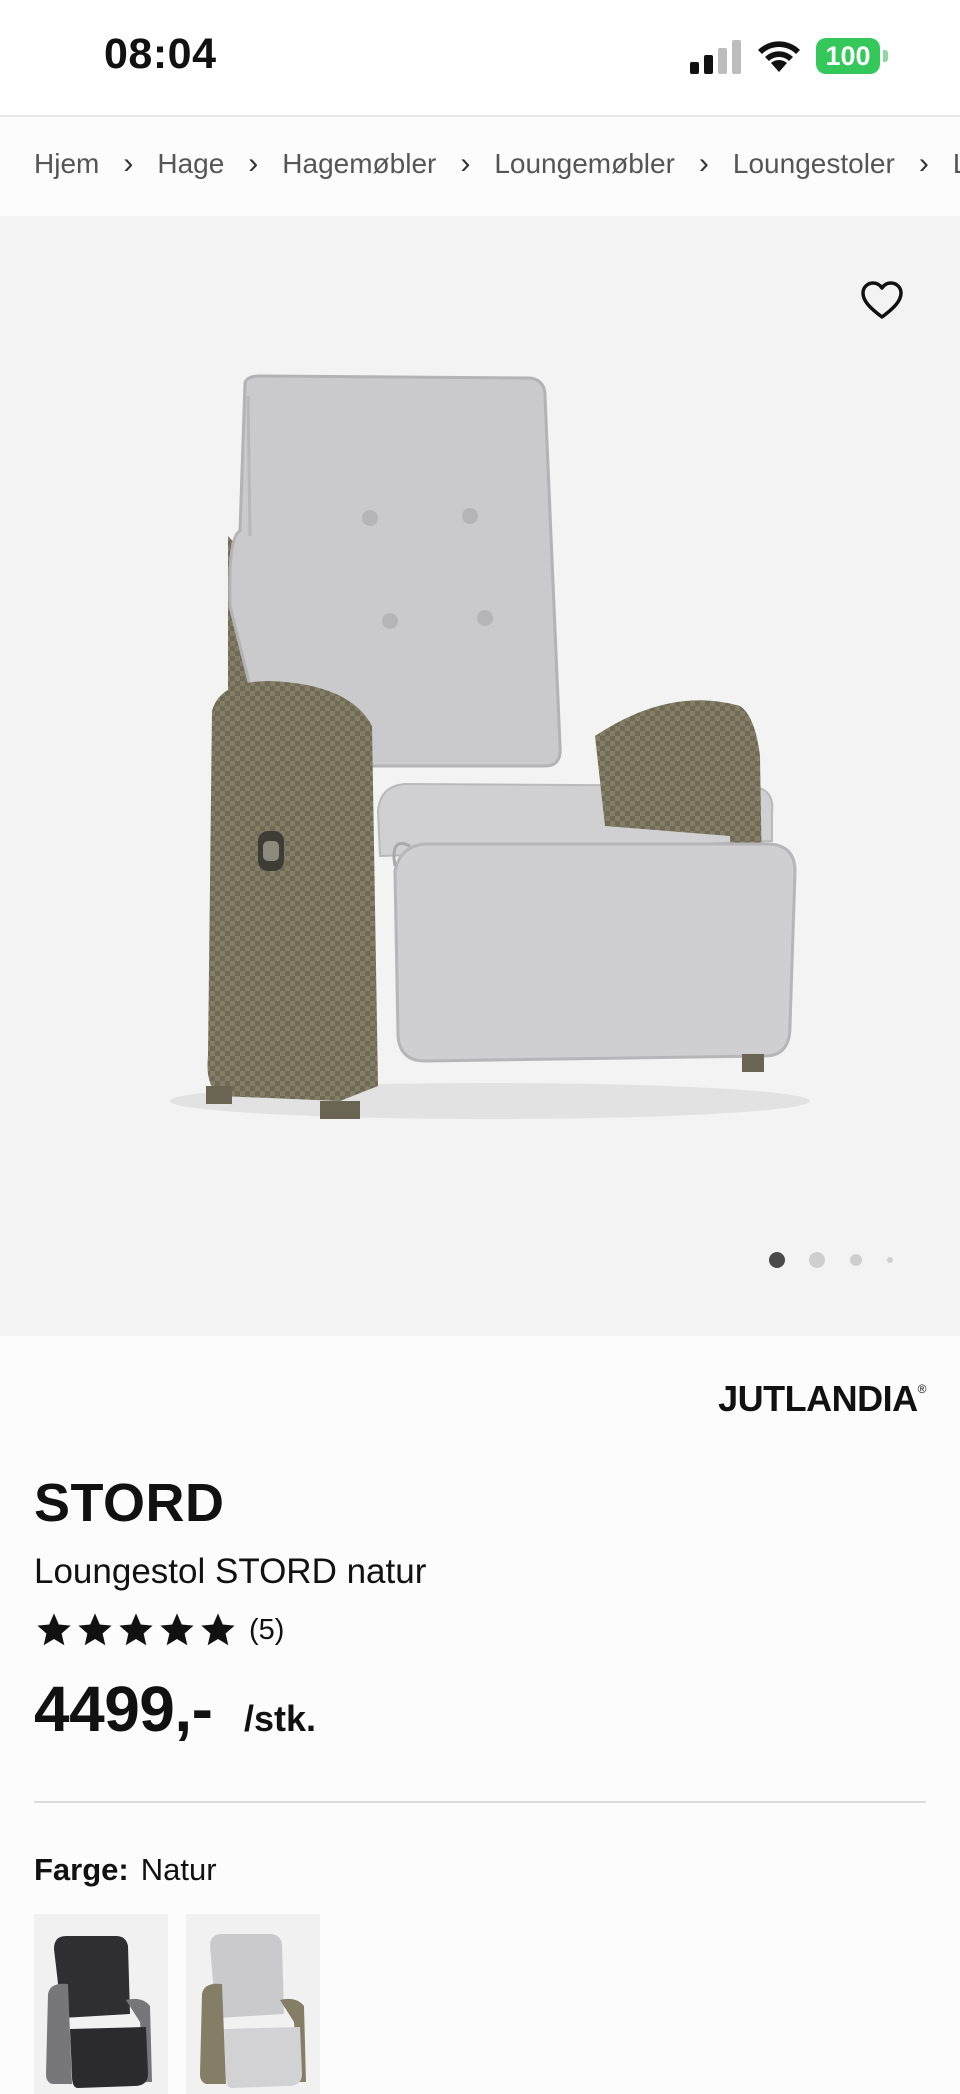 This screenshot has height=2094, width=960. Describe the element at coordinates (99, 2012) in the screenshot. I see `variant-thumbnail-black` at that location.